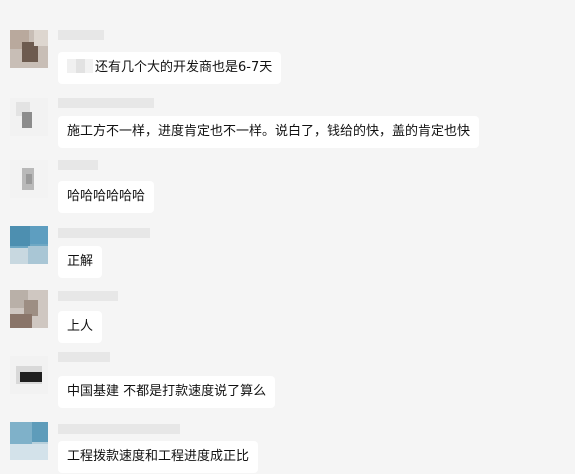 The height and width of the screenshot is (474, 575). Describe the element at coordinates (80, 66) in the screenshot. I see `redacted-name` at that location.